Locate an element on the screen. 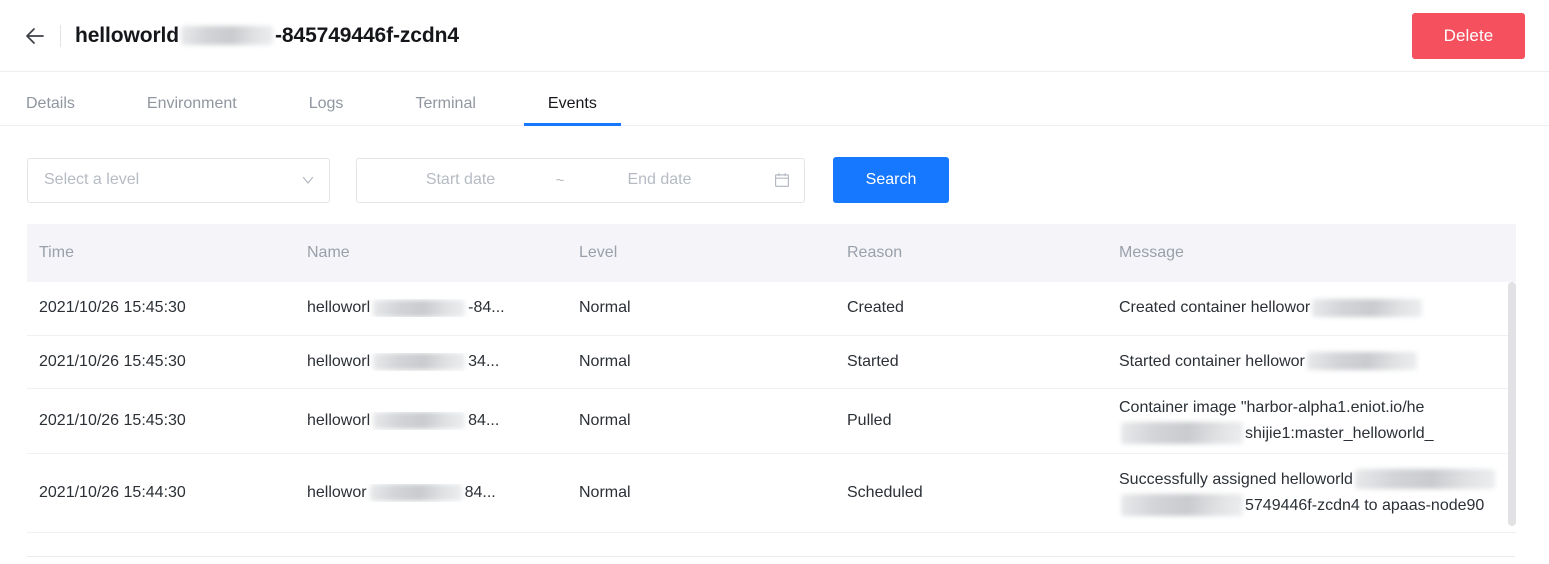 The image size is (1549, 564). column-header-reason: Reason is located at coordinates (971, 253).